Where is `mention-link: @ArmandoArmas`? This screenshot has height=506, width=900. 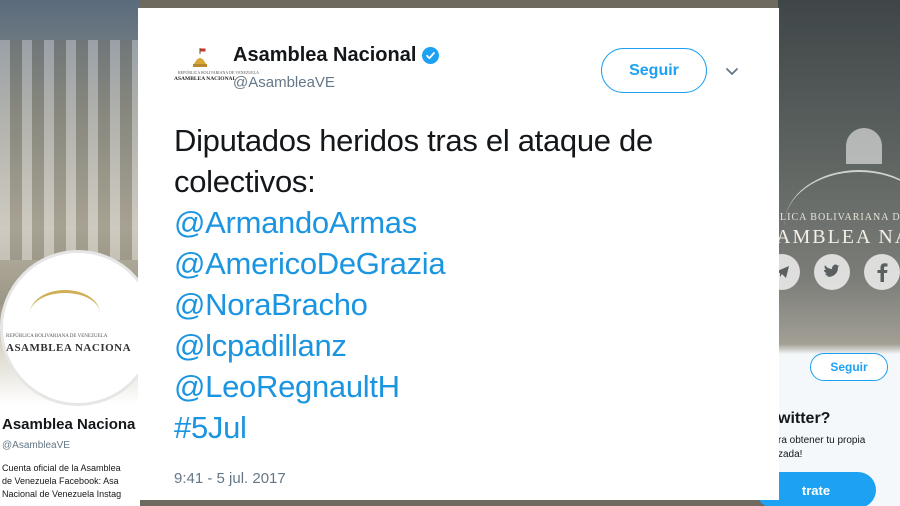
mention-link: @ArmandoArmas is located at coordinates (454, 222).